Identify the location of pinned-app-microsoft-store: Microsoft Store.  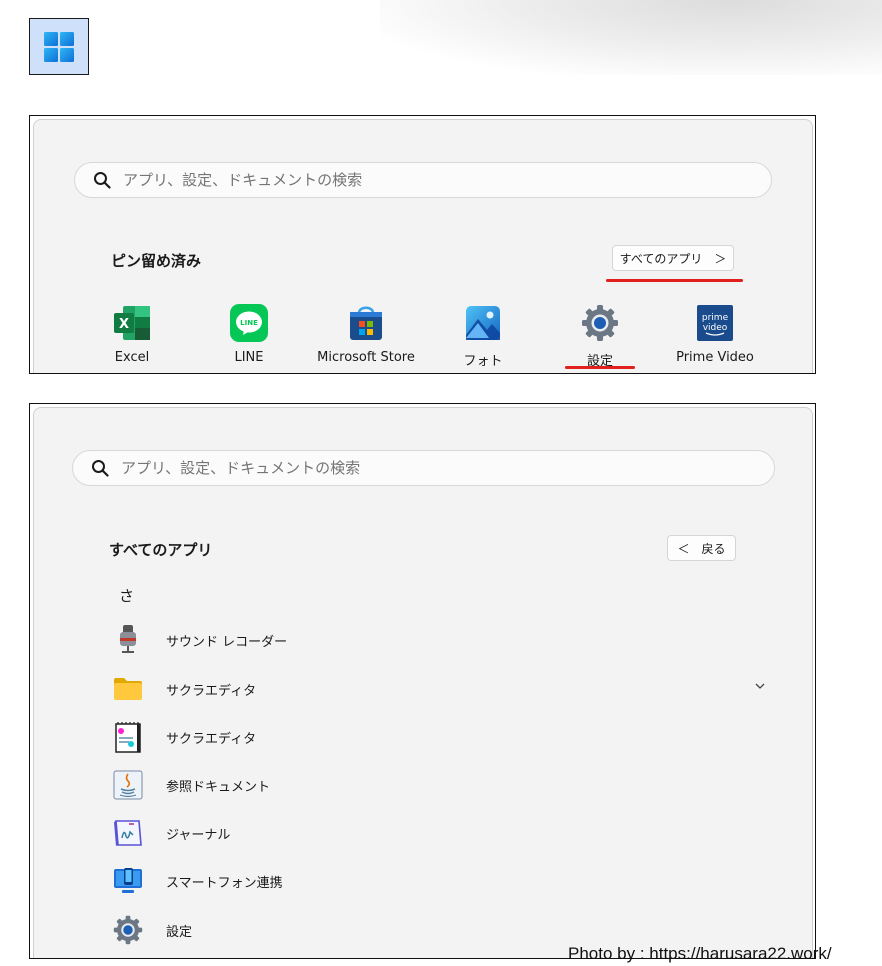
(366, 334).